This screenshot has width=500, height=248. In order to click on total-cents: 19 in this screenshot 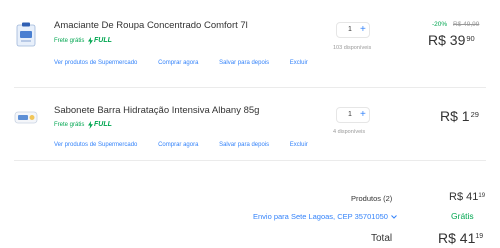, I will do `click(479, 236)`.